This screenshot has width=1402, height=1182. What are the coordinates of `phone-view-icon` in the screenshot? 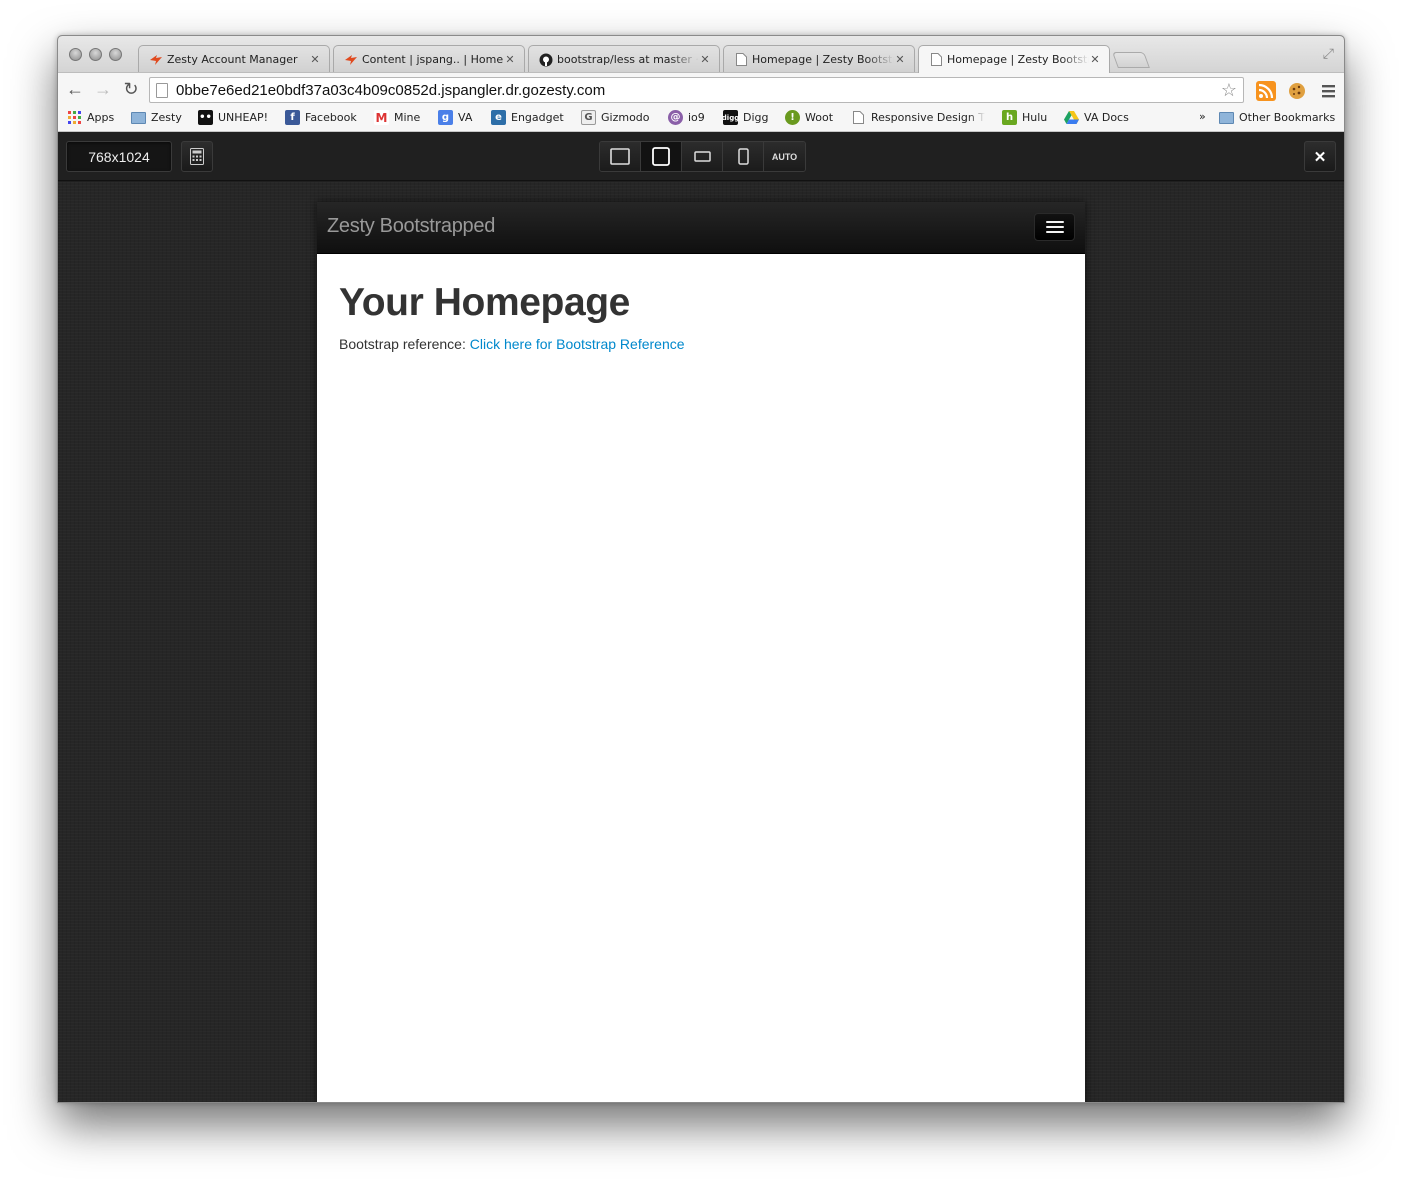 It's located at (743, 156).